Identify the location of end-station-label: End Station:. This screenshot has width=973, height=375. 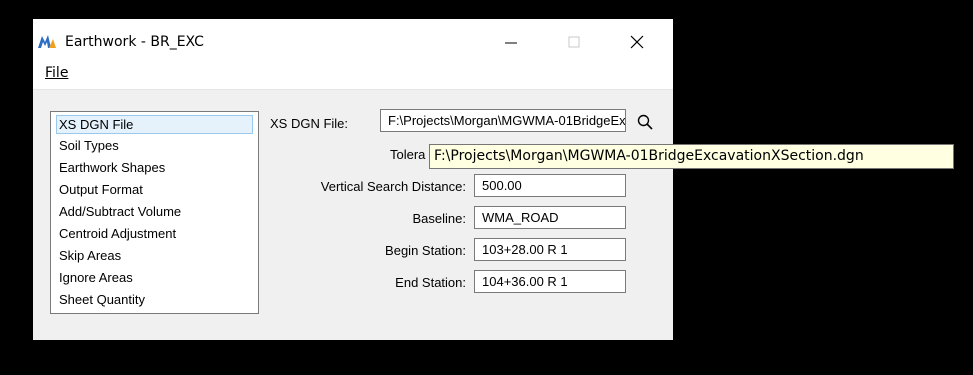
(430, 282).